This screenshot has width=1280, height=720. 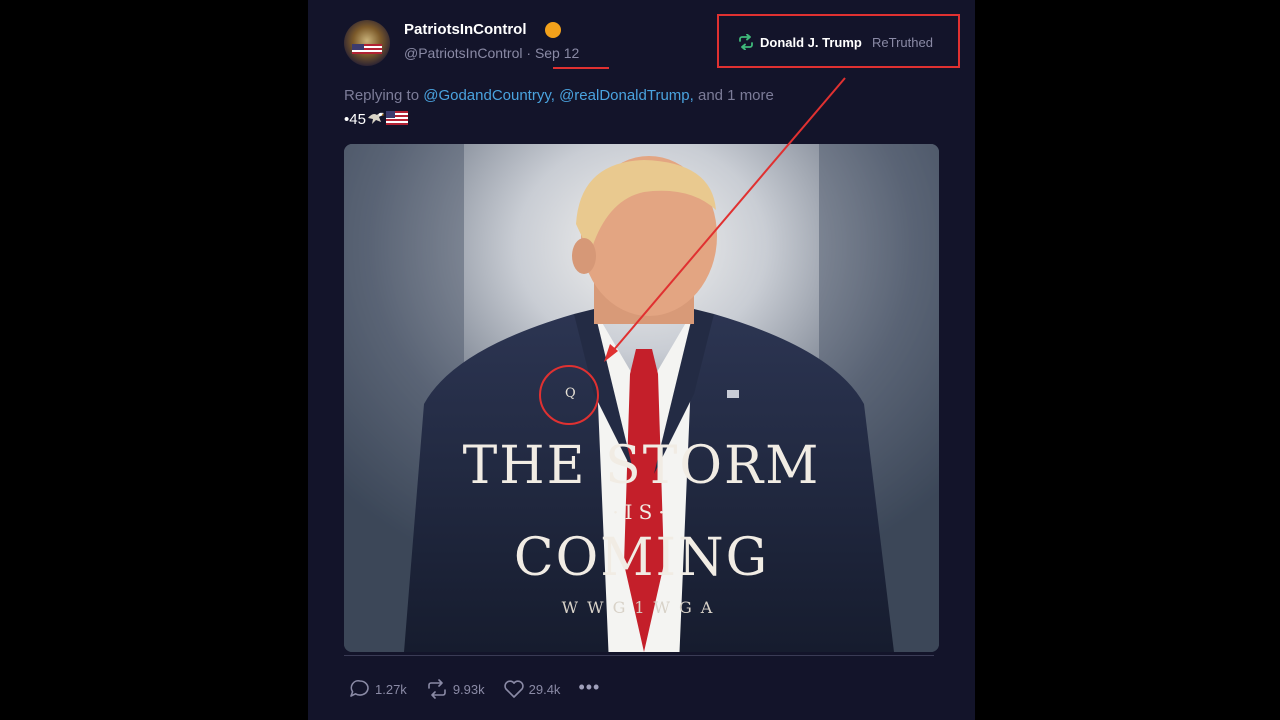 I want to click on like-icon, so click(x=513, y=689).